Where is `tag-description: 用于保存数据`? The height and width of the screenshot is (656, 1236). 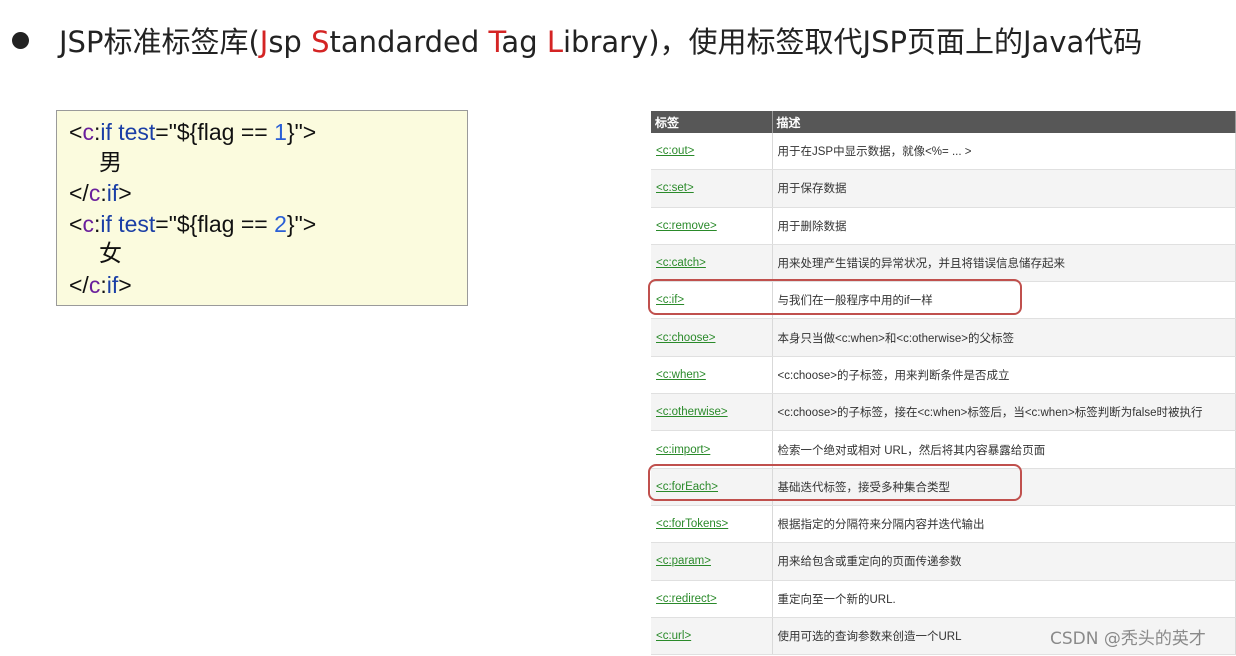
tag-description: 用于保存数据 is located at coordinates (1004, 188).